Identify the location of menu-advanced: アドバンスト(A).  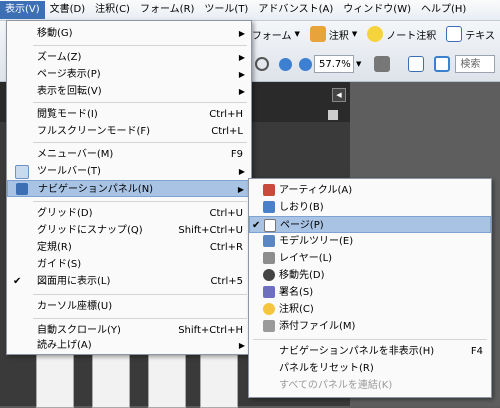
(295, 10).